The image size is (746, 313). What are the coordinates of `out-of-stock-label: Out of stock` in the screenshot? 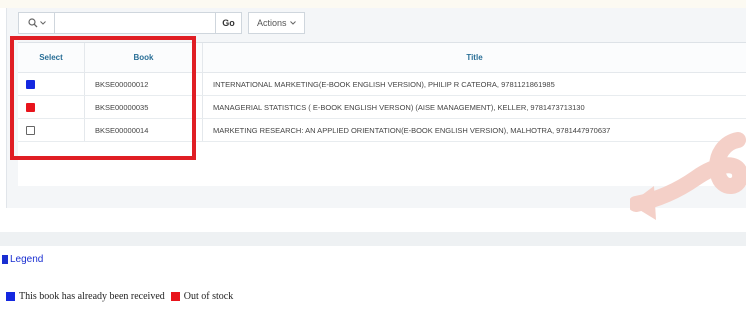 It's located at (208, 296).